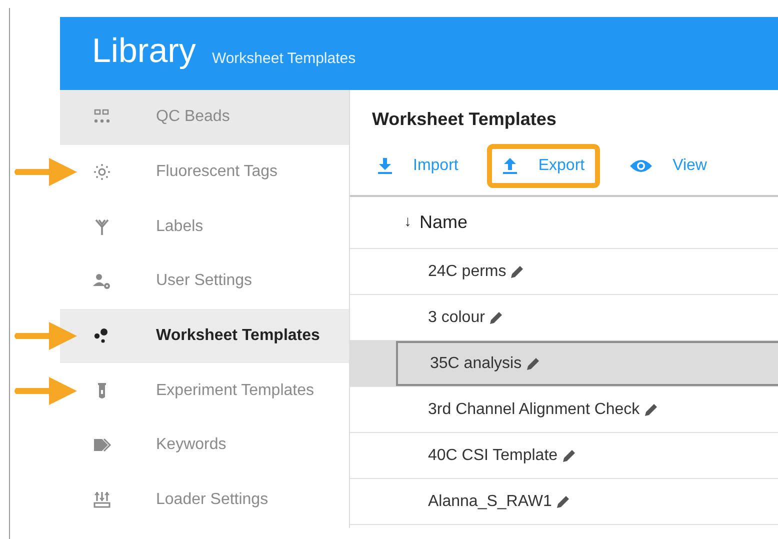 This screenshot has height=539, width=778. I want to click on table-row: 40C CSI Template, so click(587, 455).